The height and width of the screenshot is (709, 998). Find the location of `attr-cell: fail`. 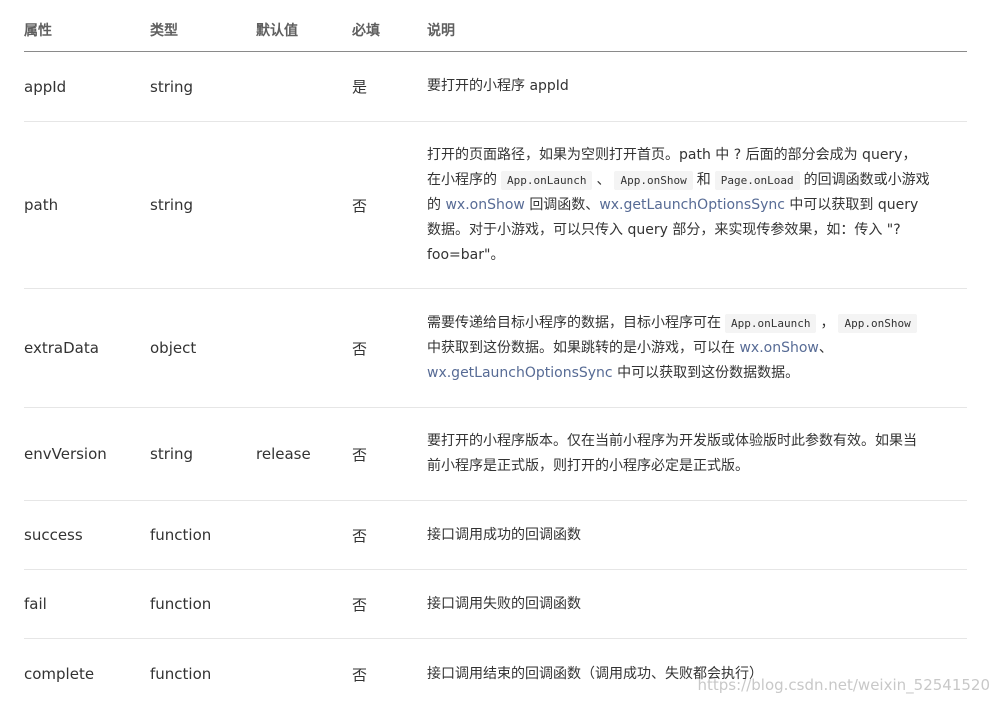

attr-cell: fail is located at coordinates (35, 604).